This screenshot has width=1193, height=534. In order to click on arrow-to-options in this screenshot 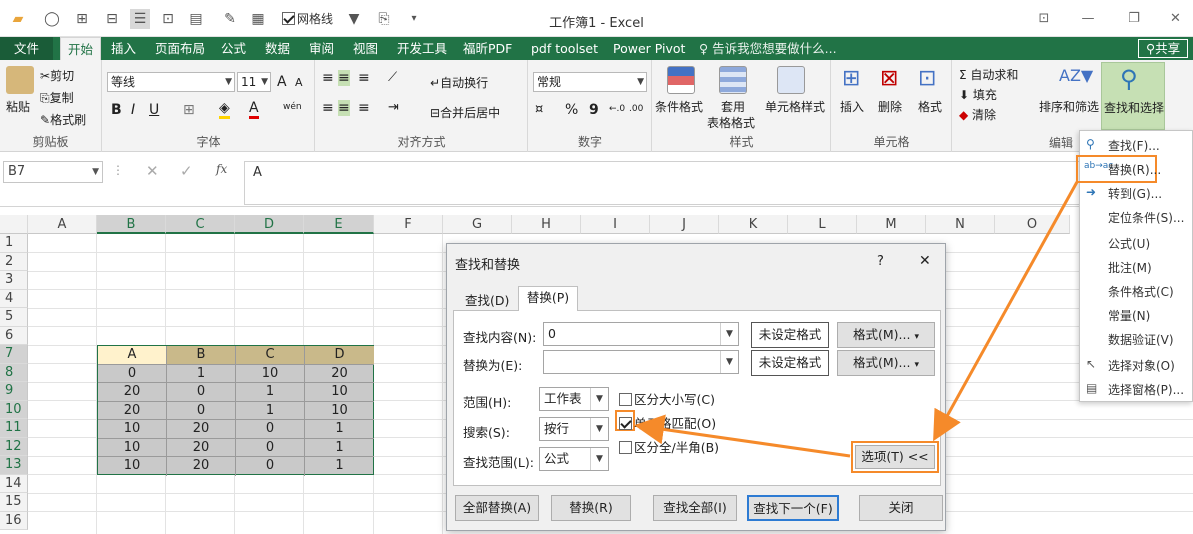, I will do `click(1006, 311)`.